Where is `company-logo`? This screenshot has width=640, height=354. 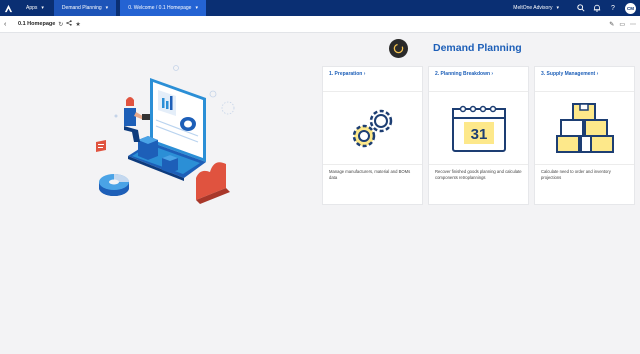 company-logo is located at coordinates (398, 48).